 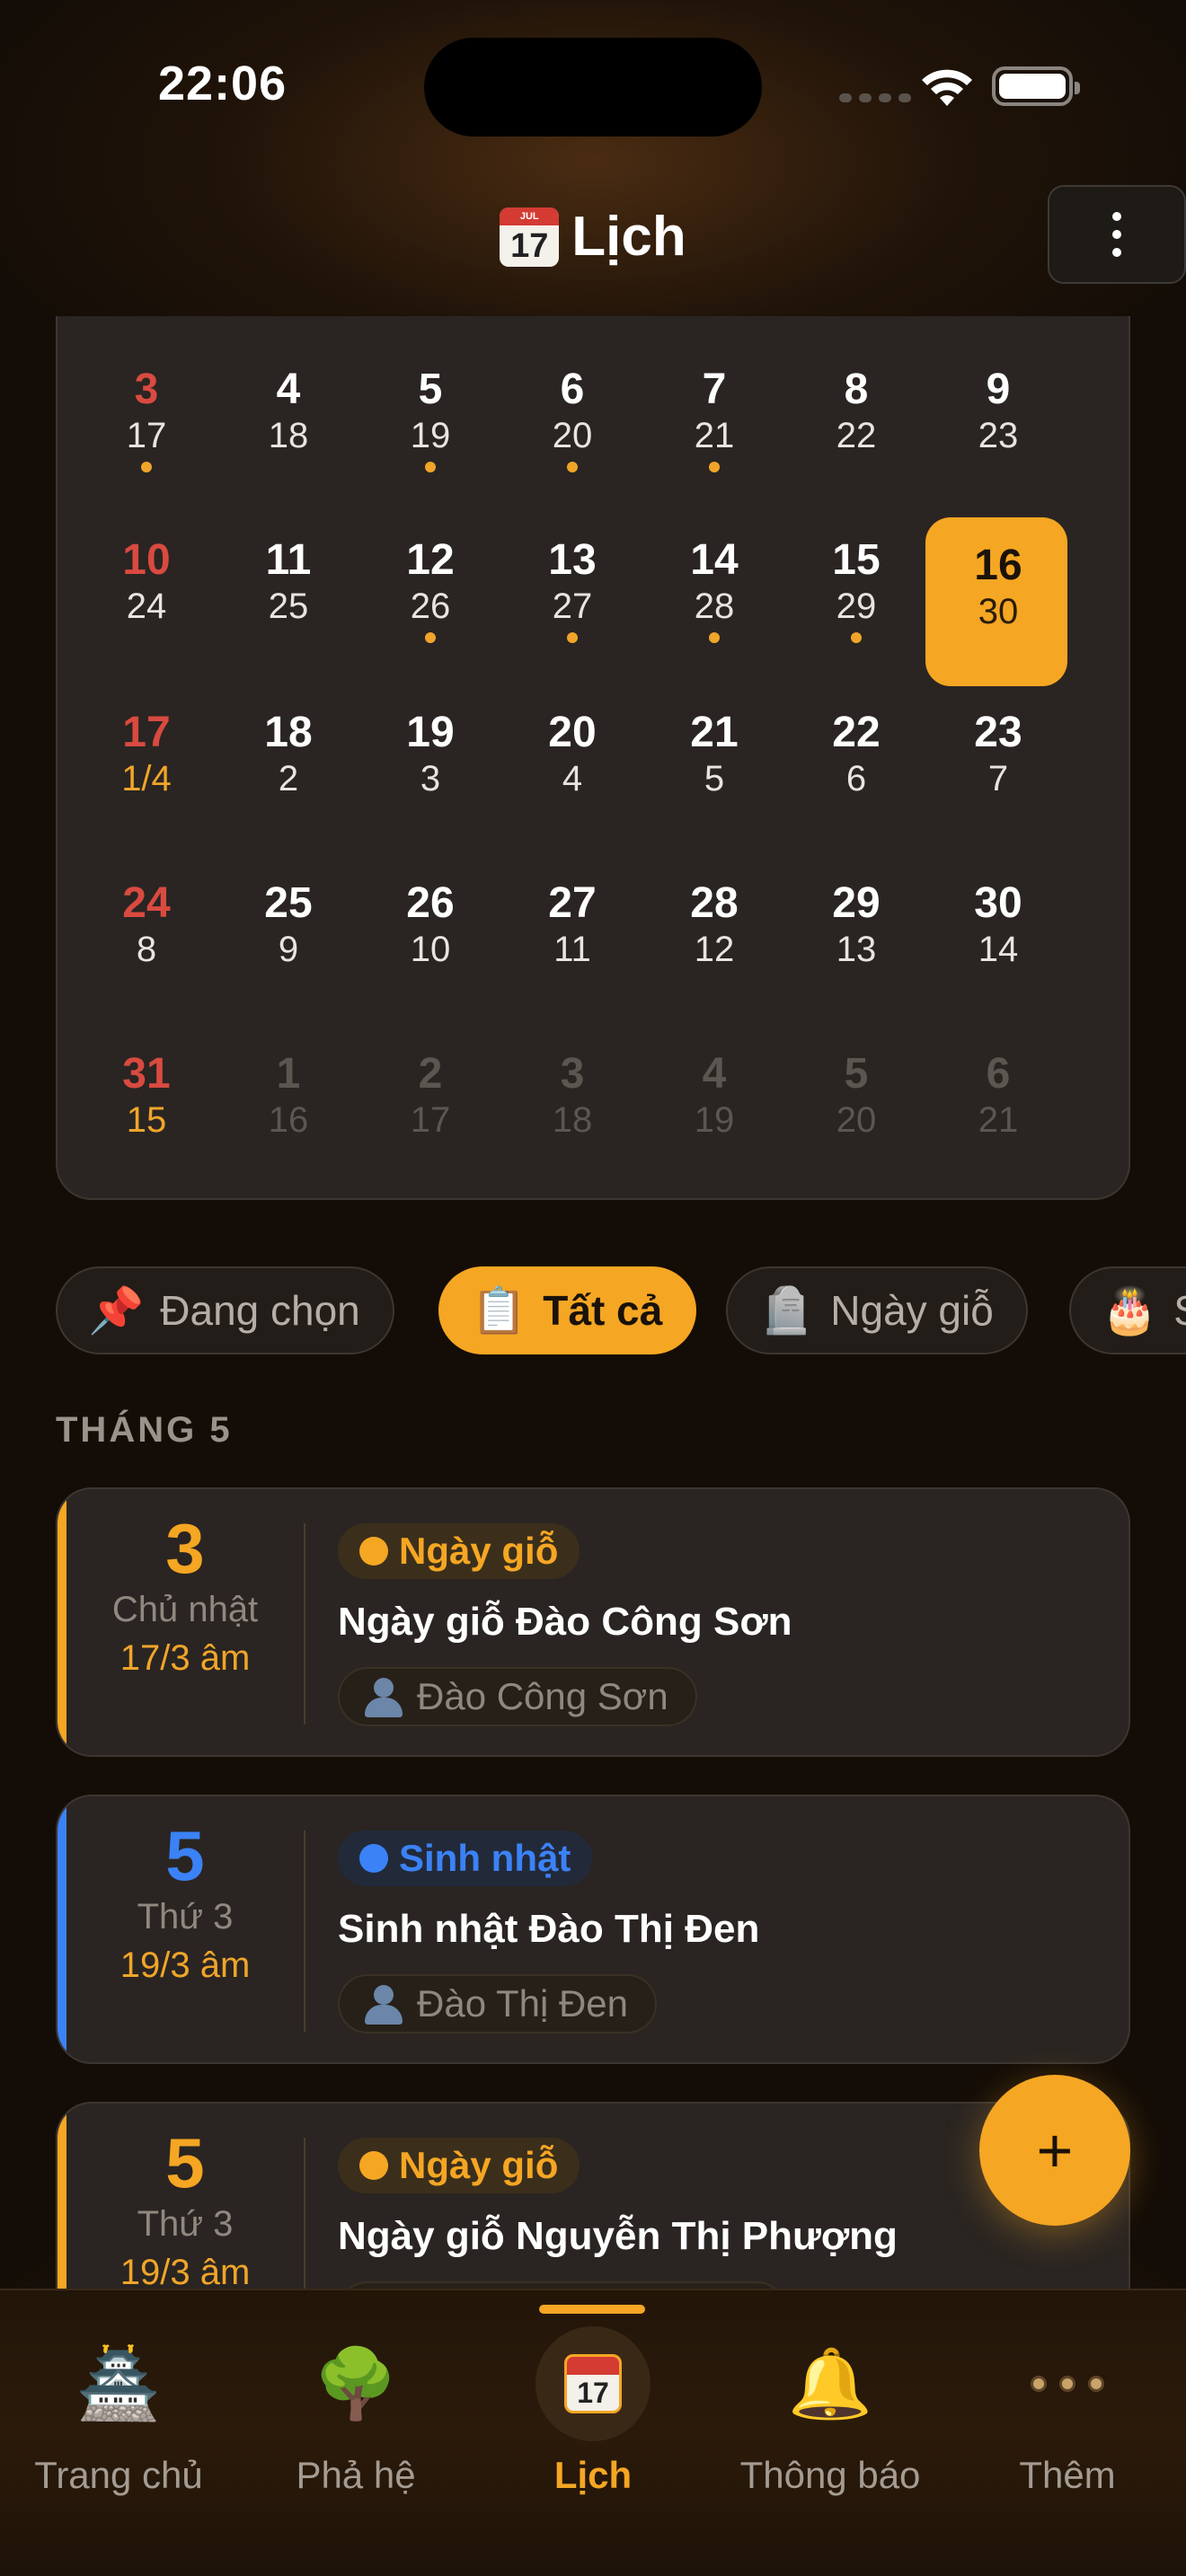 What do you see at coordinates (714, 606) in the screenshot?
I see `lunar-date: 28` at bounding box center [714, 606].